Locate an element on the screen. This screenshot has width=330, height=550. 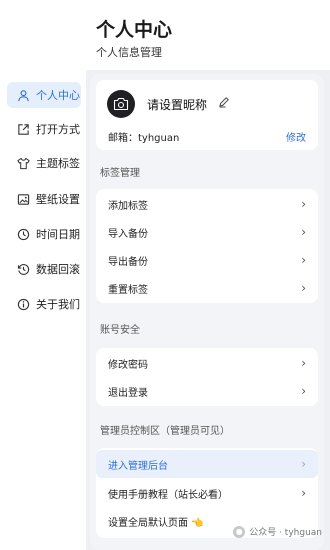
camera-icon is located at coordinates (121, 104).